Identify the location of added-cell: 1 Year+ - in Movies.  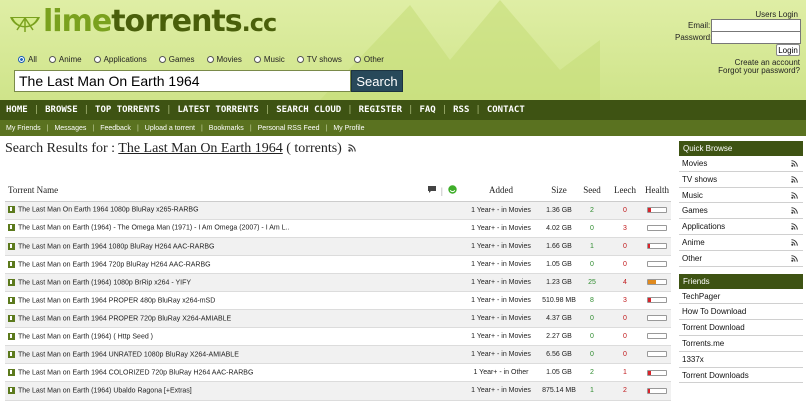
(501, 391).